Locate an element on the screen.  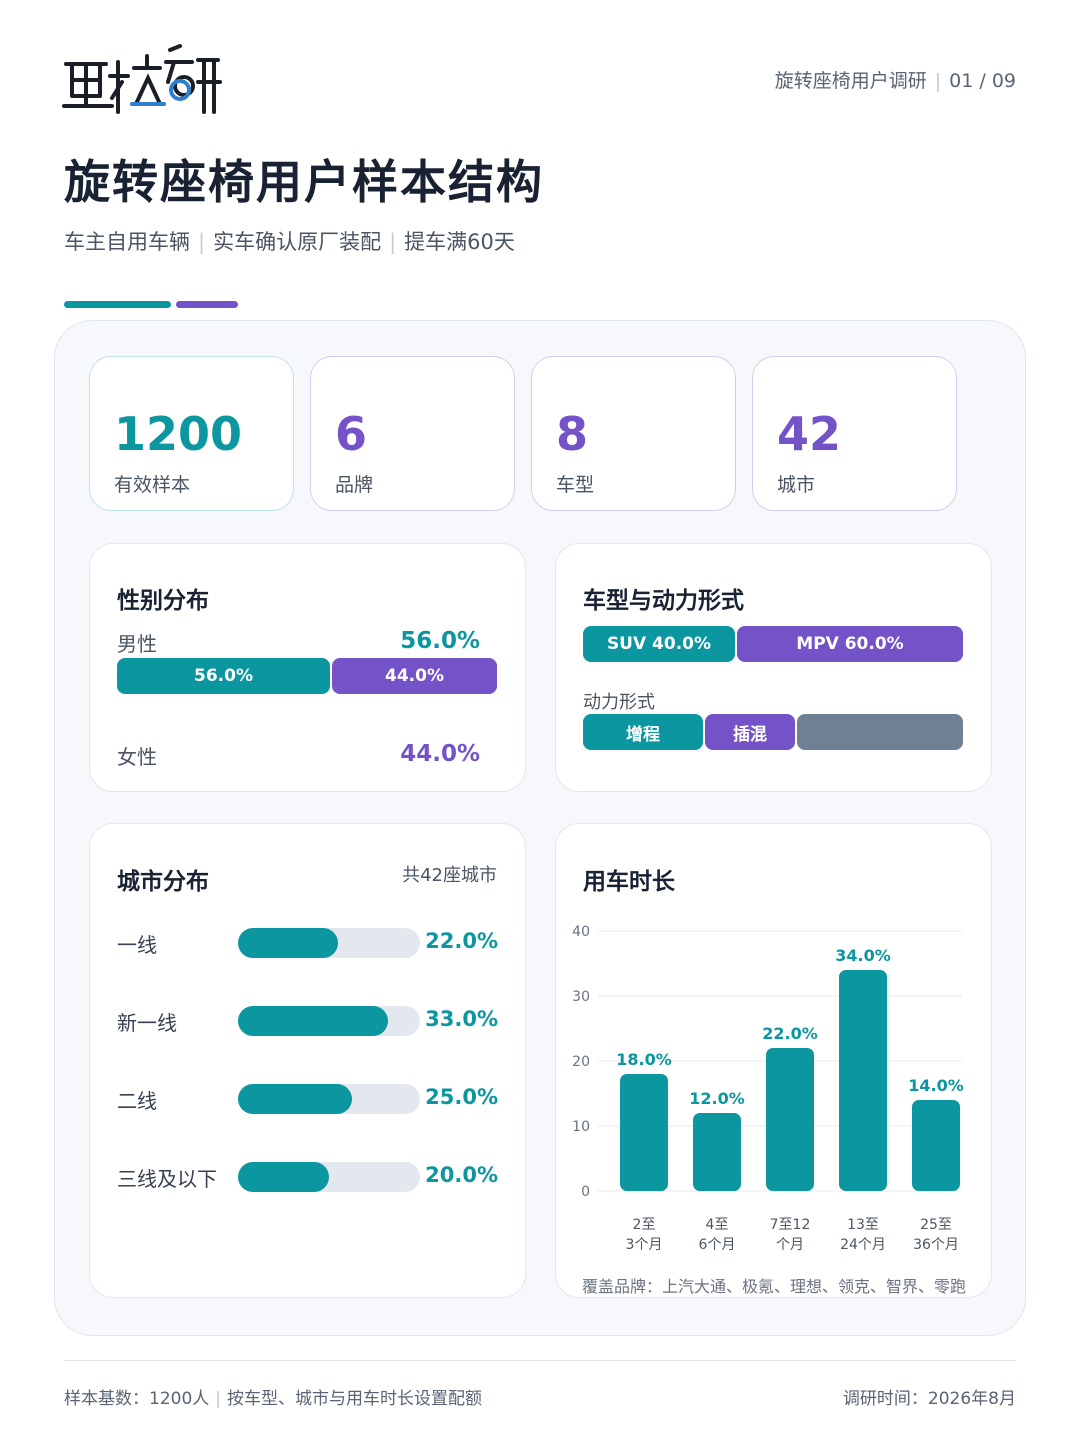
power-segment-label: 插混 is located at coordinates (750, 734).